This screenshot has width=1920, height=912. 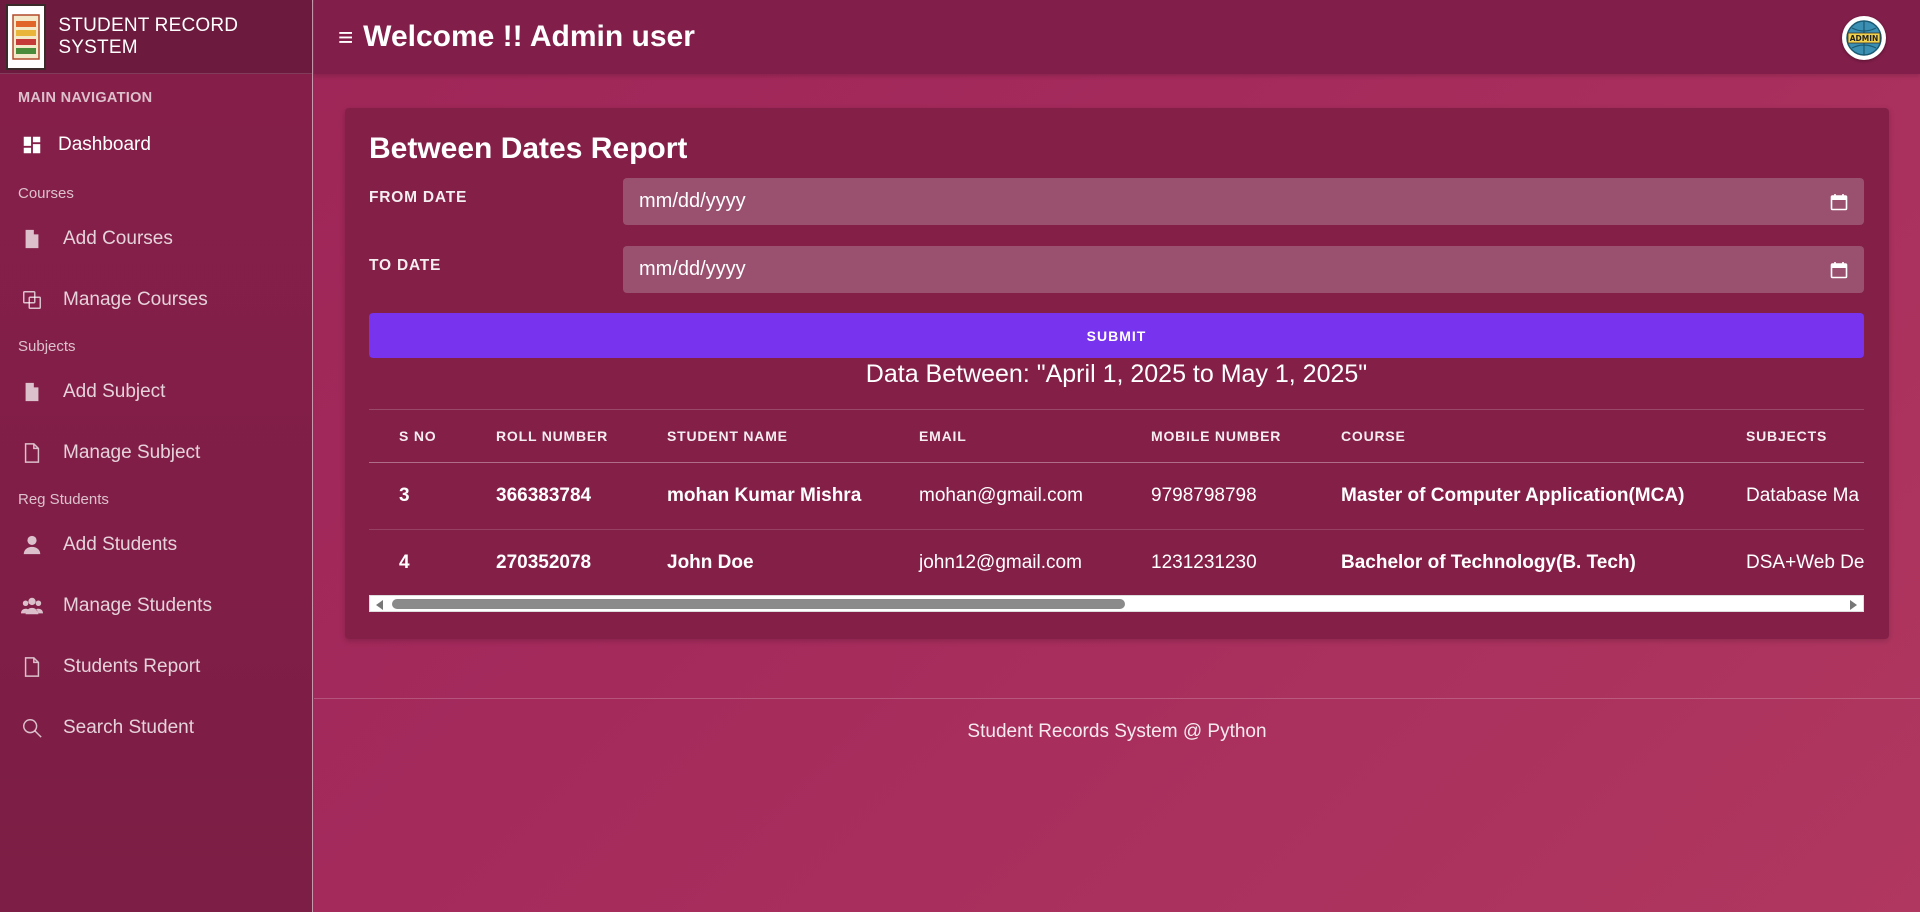 I want to click on books-icon, so click(x=26, y=36).